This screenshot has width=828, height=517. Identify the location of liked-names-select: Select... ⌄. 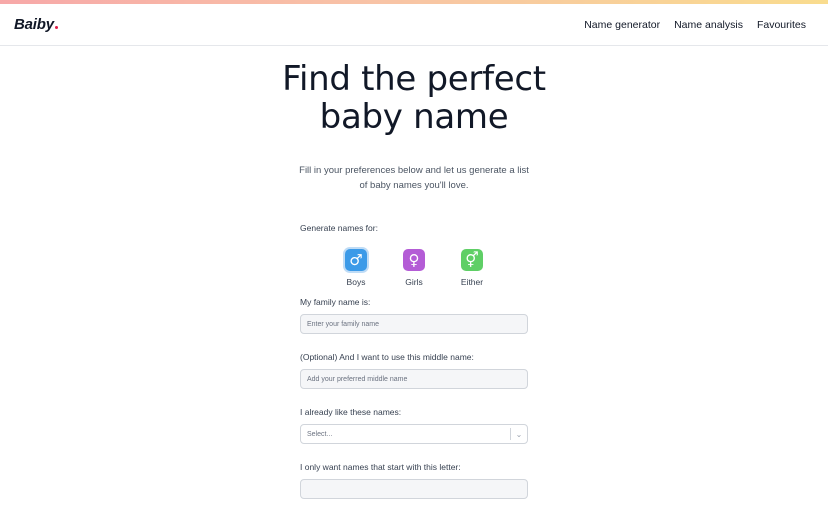
(414, 434).